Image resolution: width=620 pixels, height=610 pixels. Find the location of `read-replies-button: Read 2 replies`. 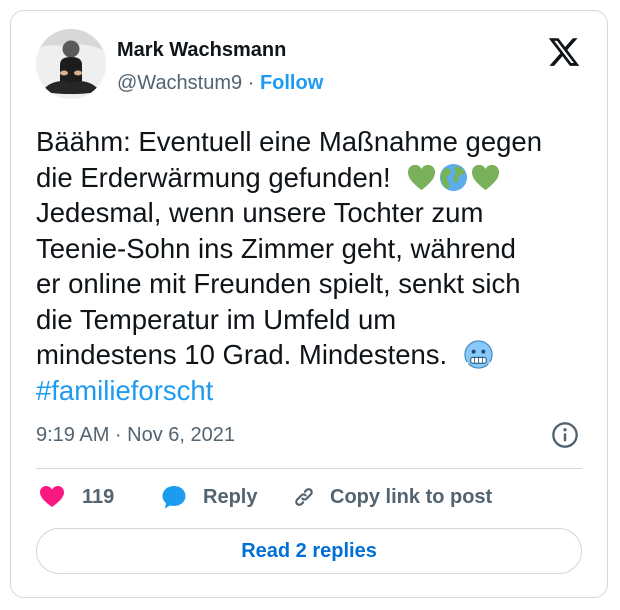

read-replies-button: Read 2 replies is located at coordinates (309, 551).